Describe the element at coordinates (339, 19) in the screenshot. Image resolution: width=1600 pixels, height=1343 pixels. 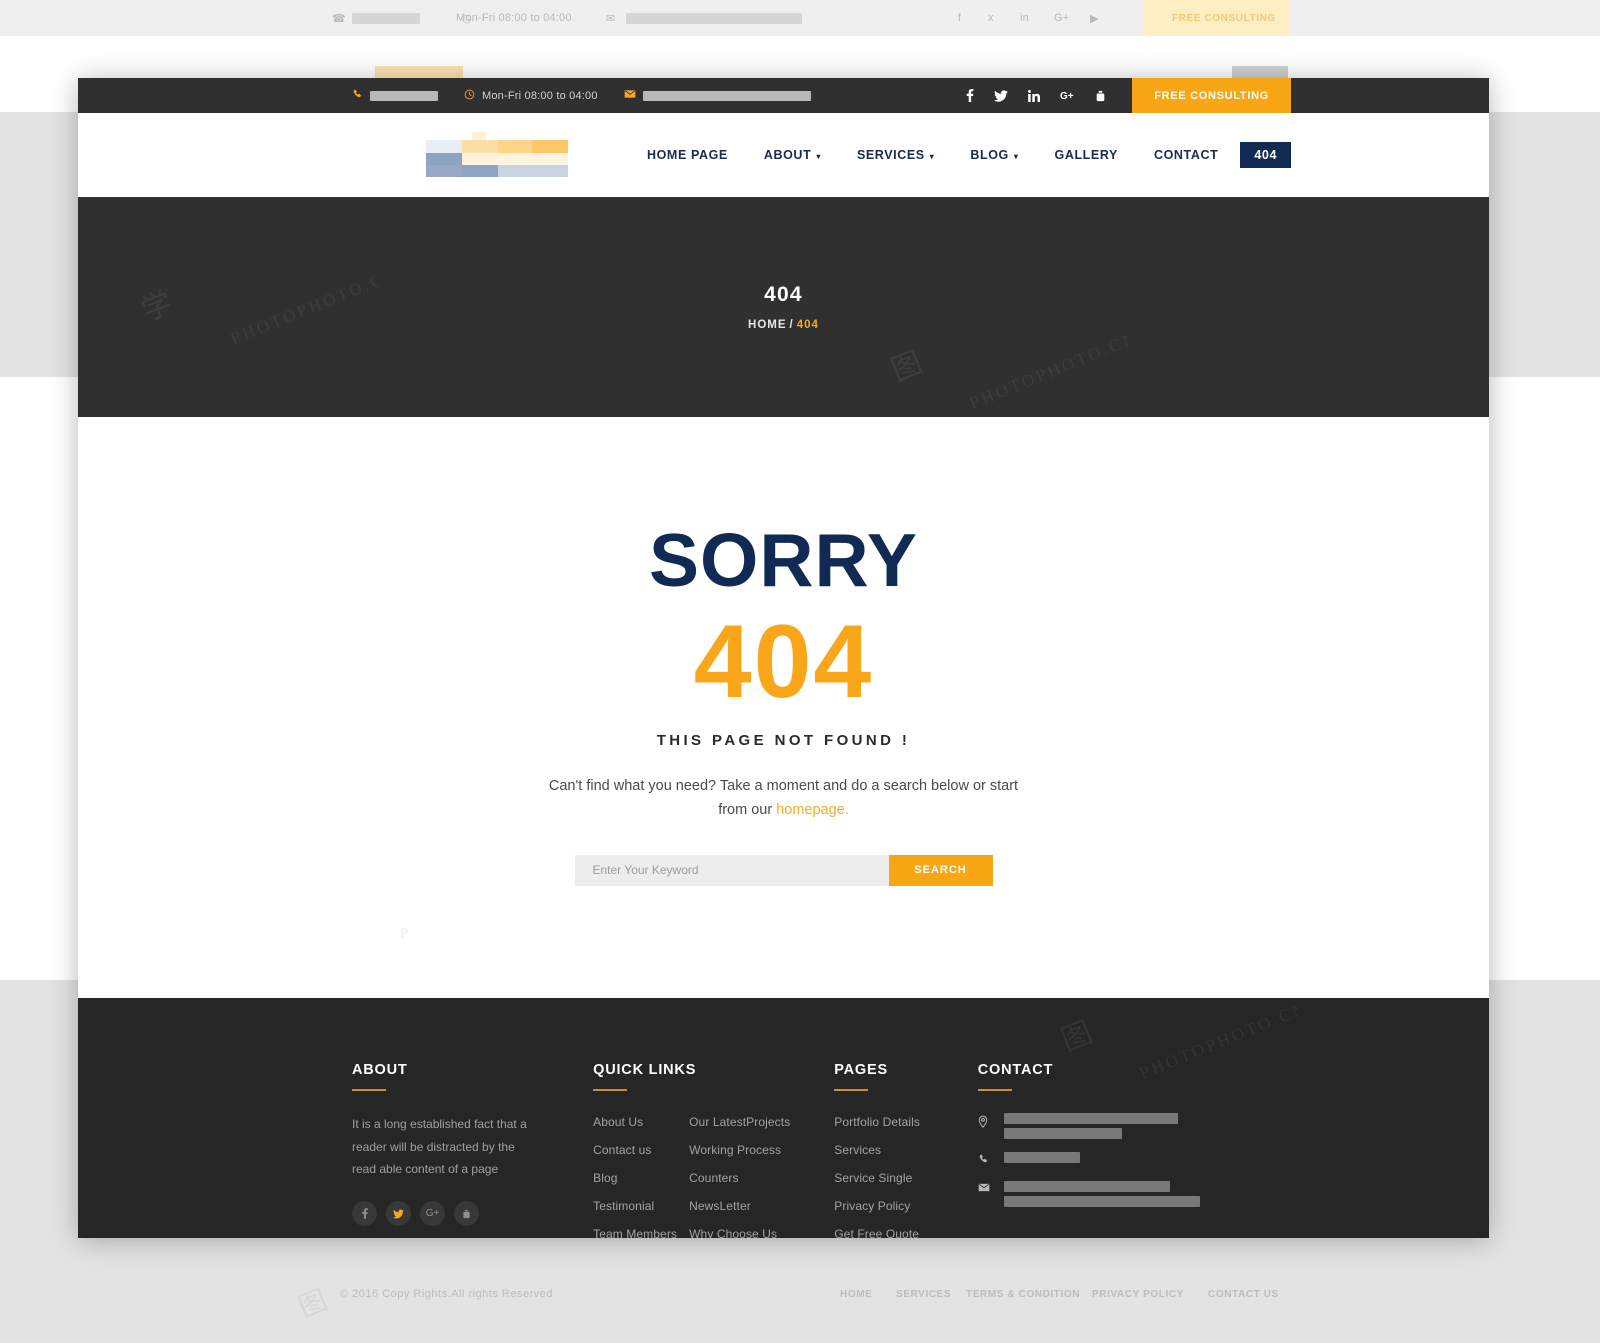
I see `background-phone-icon: ☎` at that location.